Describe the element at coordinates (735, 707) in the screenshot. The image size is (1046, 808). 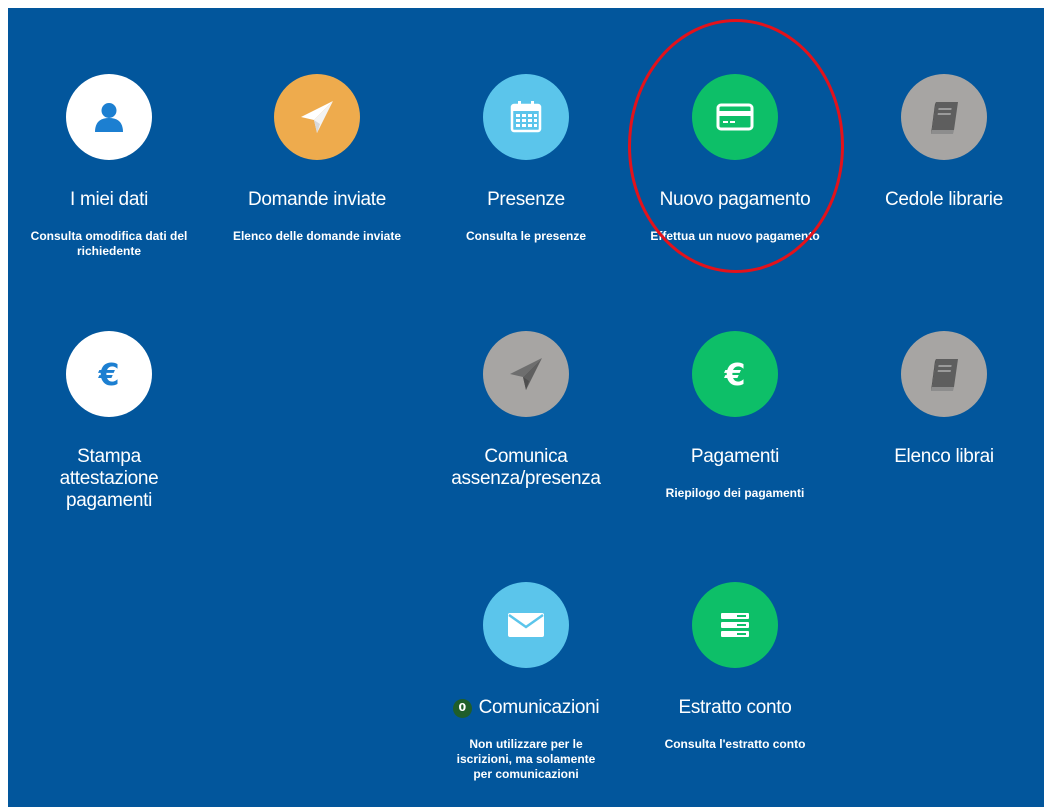
I see `tile-title: Estratto conto` at that location.